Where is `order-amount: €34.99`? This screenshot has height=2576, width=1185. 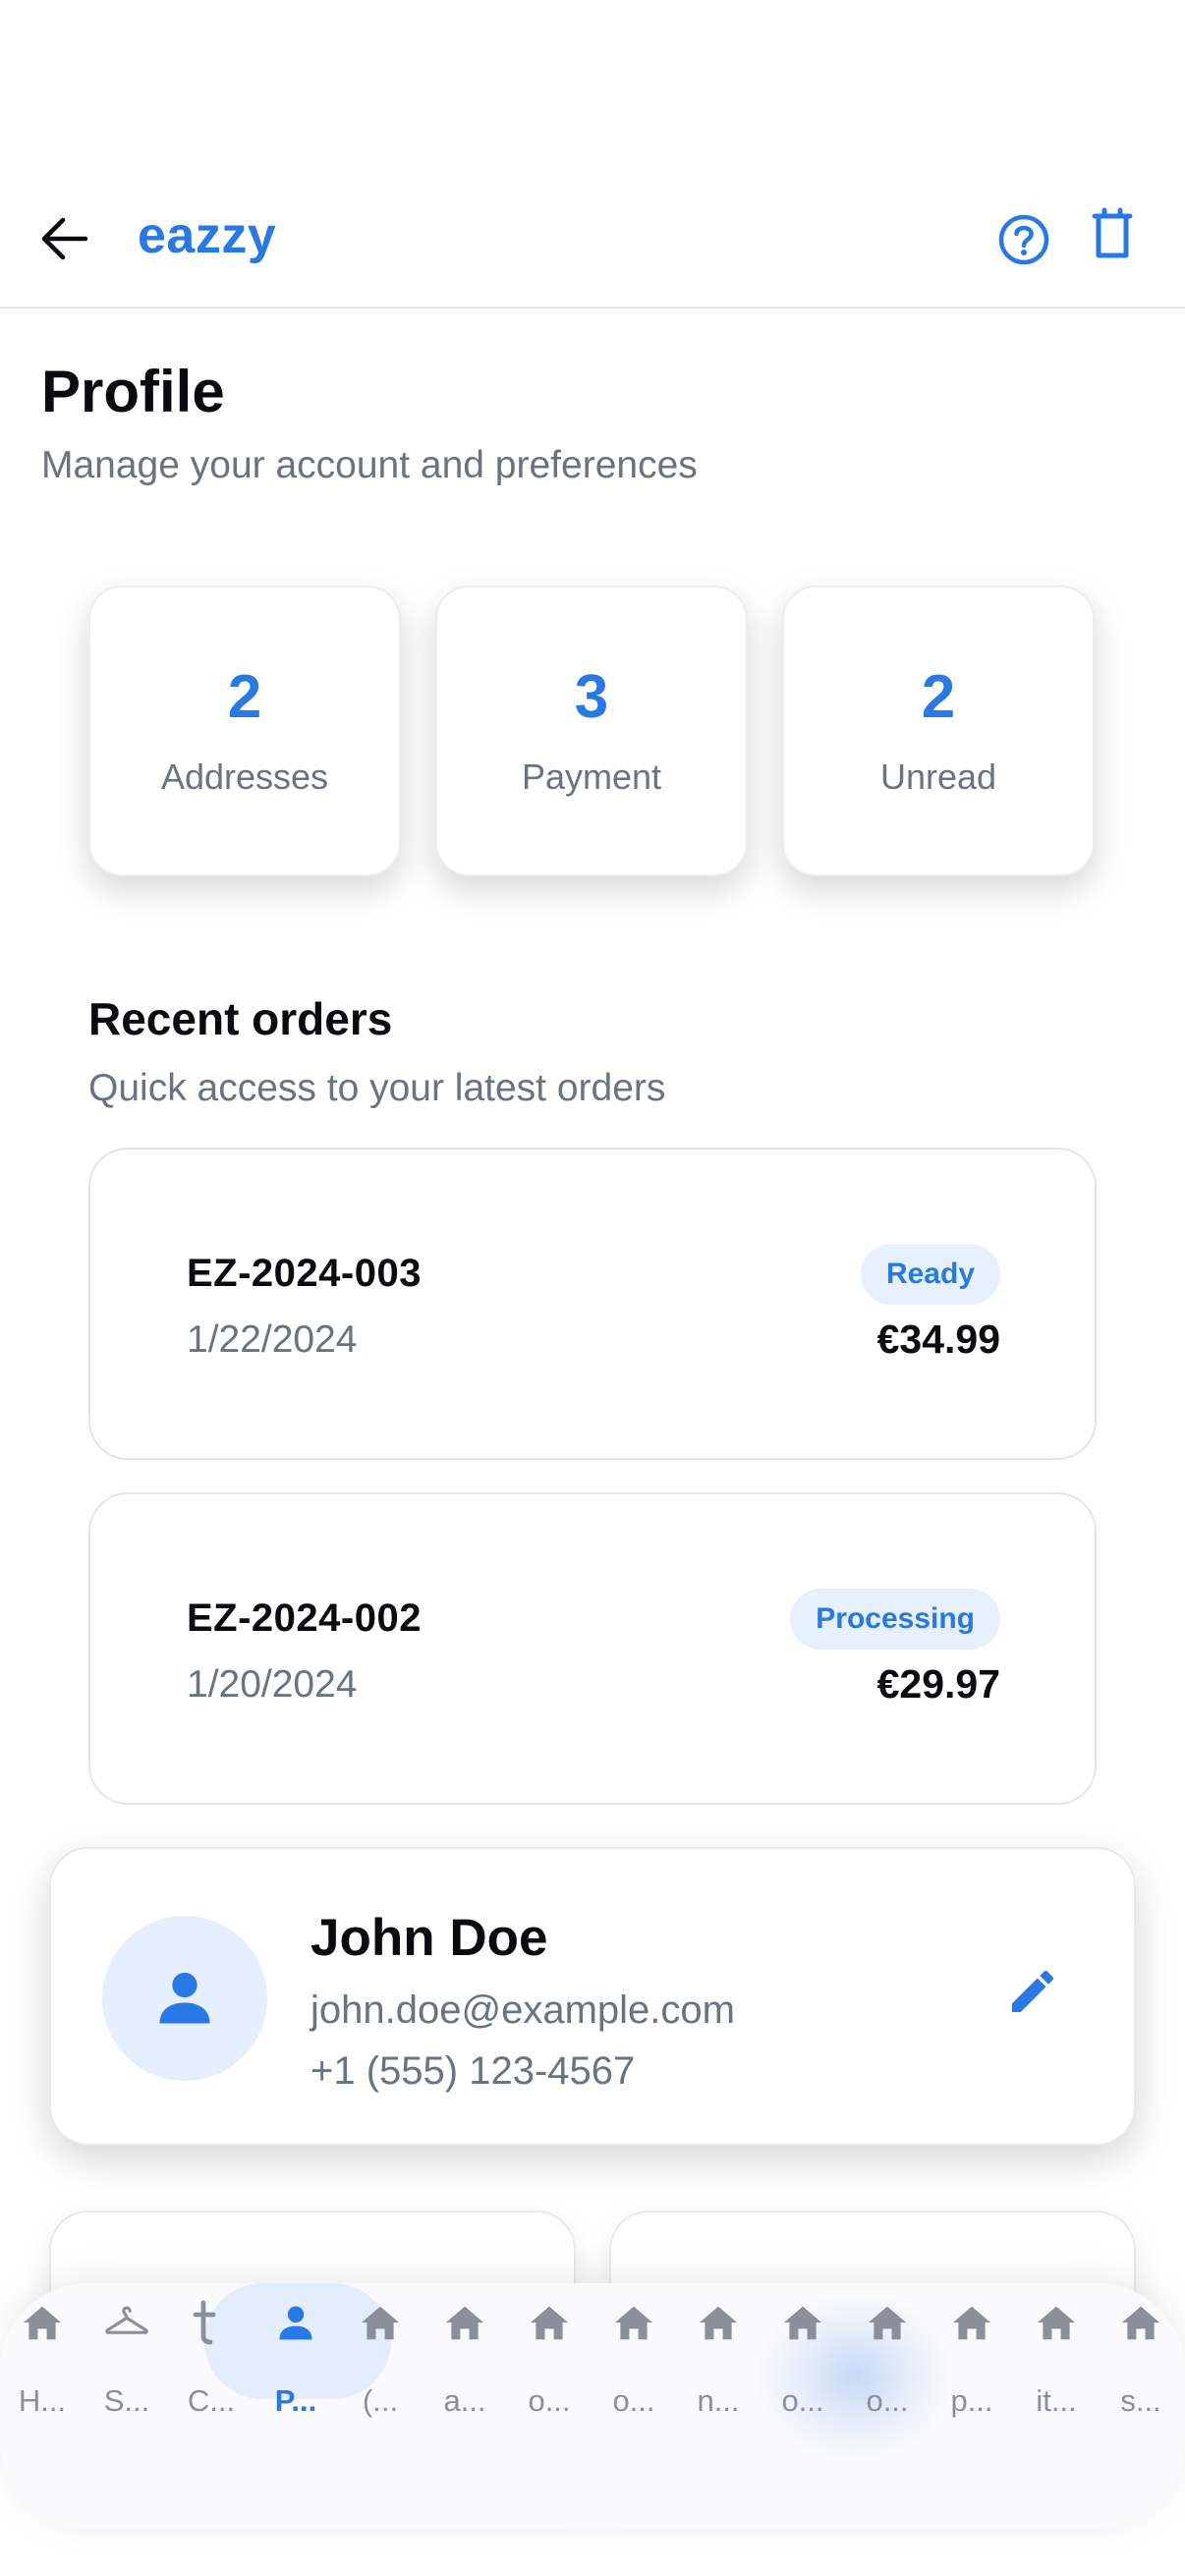
order-amount: €34.99 is located at coordinates (938, 1339).